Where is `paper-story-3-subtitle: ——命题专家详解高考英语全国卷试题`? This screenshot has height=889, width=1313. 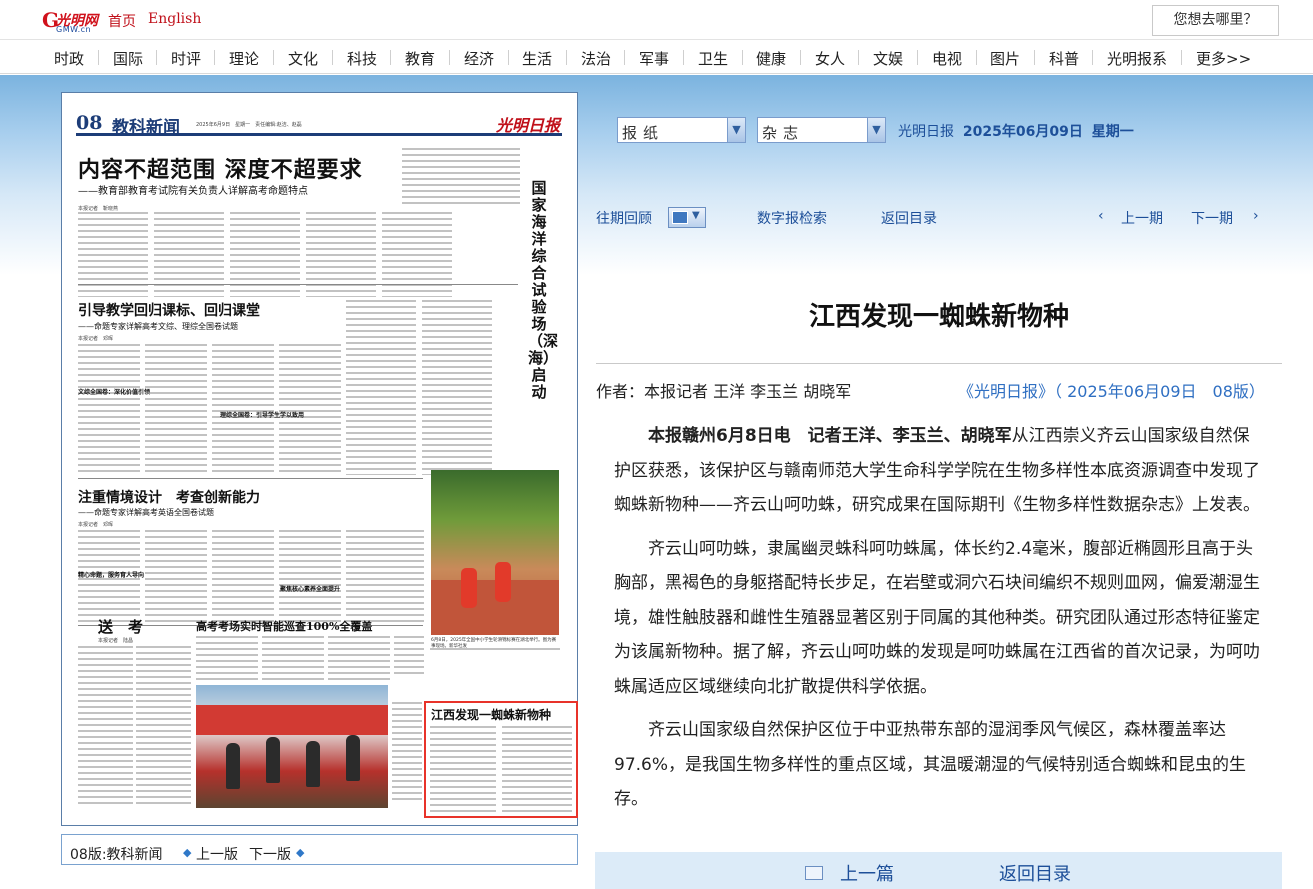 paper-story-3-subtitle: ——命题专家详解高考英语全国卷试题 is located at coordinates (146, 512).